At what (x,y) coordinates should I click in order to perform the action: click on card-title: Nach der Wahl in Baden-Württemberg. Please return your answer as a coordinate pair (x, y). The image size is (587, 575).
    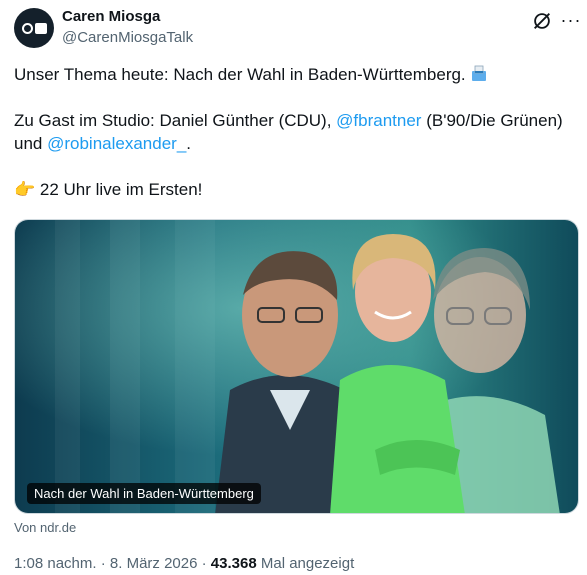
    Looking at the image, I should click on (144, 493).